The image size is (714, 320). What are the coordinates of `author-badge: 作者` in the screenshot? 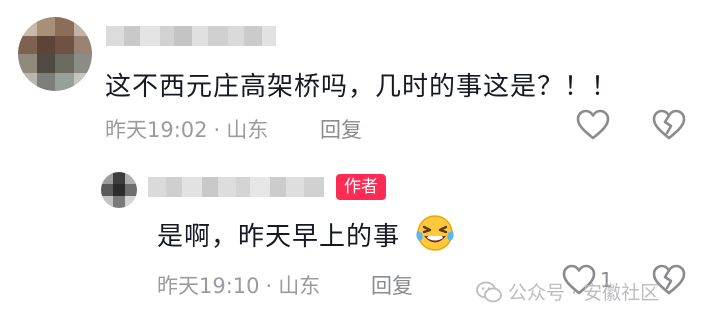 It's located at (361, 187).